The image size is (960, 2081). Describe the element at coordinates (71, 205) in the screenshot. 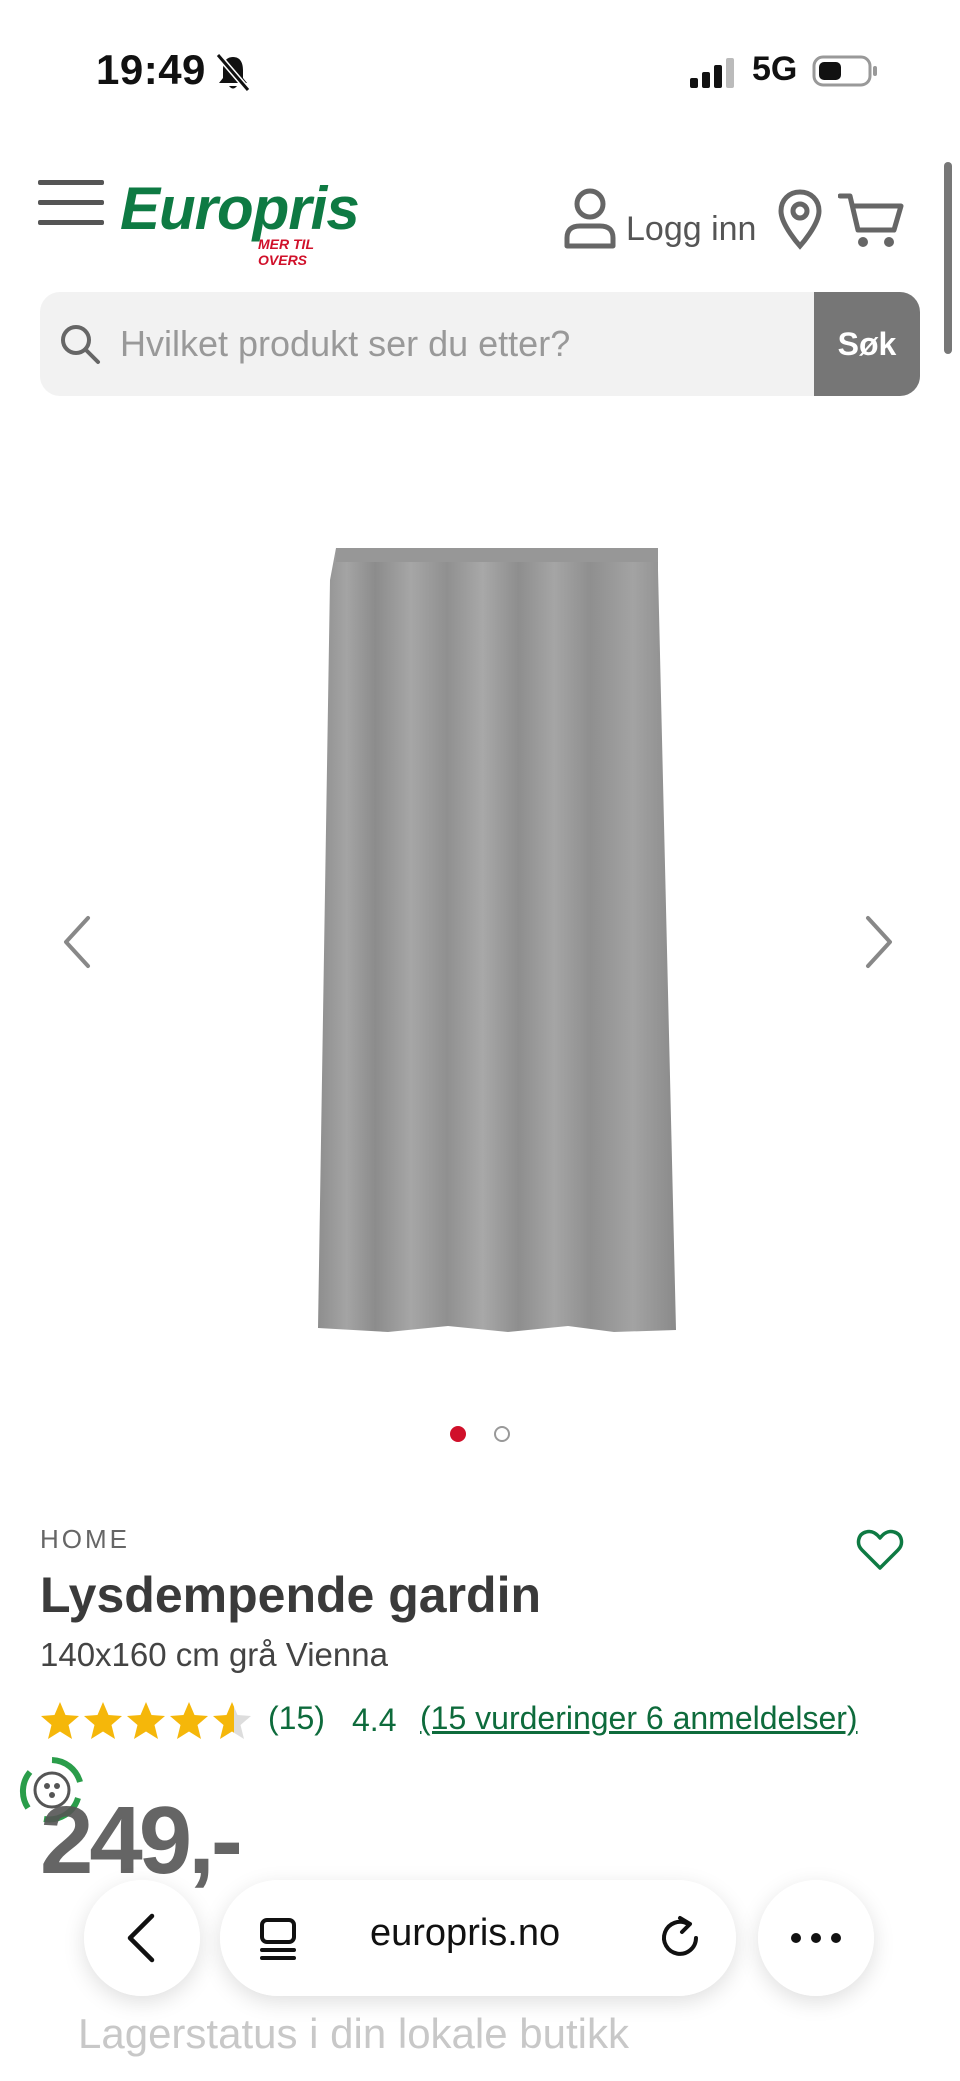

I see `hamburger-icon` at that location.